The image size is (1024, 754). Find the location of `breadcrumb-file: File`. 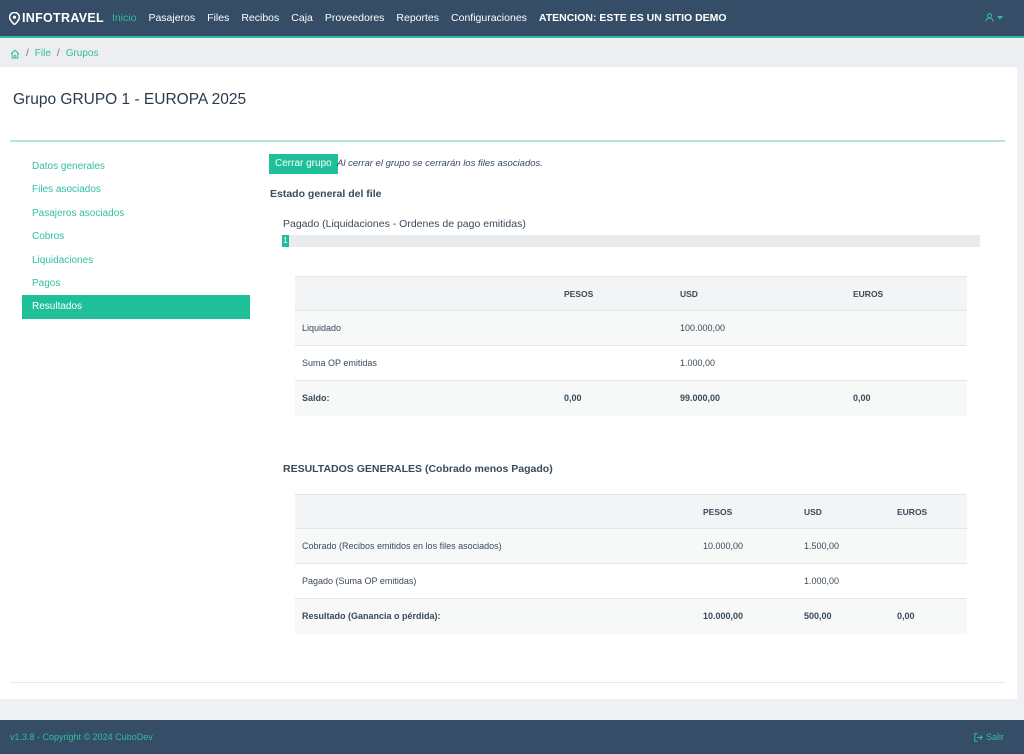

breadcrumb-file: File is located at coordinates (43, 53).